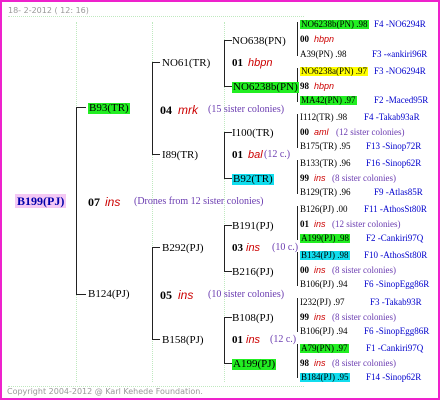 Image resolution: width=440 pixels, height=400 pixels. I want to click on queen-node-gen4: NO638(PN), so click(259, 41).